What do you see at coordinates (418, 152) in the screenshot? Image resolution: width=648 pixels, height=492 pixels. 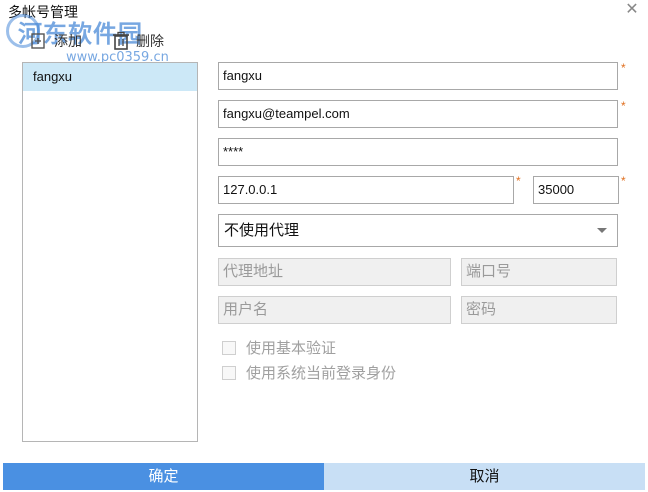 I see `password-field: ****` at bounding box center [418, 152].